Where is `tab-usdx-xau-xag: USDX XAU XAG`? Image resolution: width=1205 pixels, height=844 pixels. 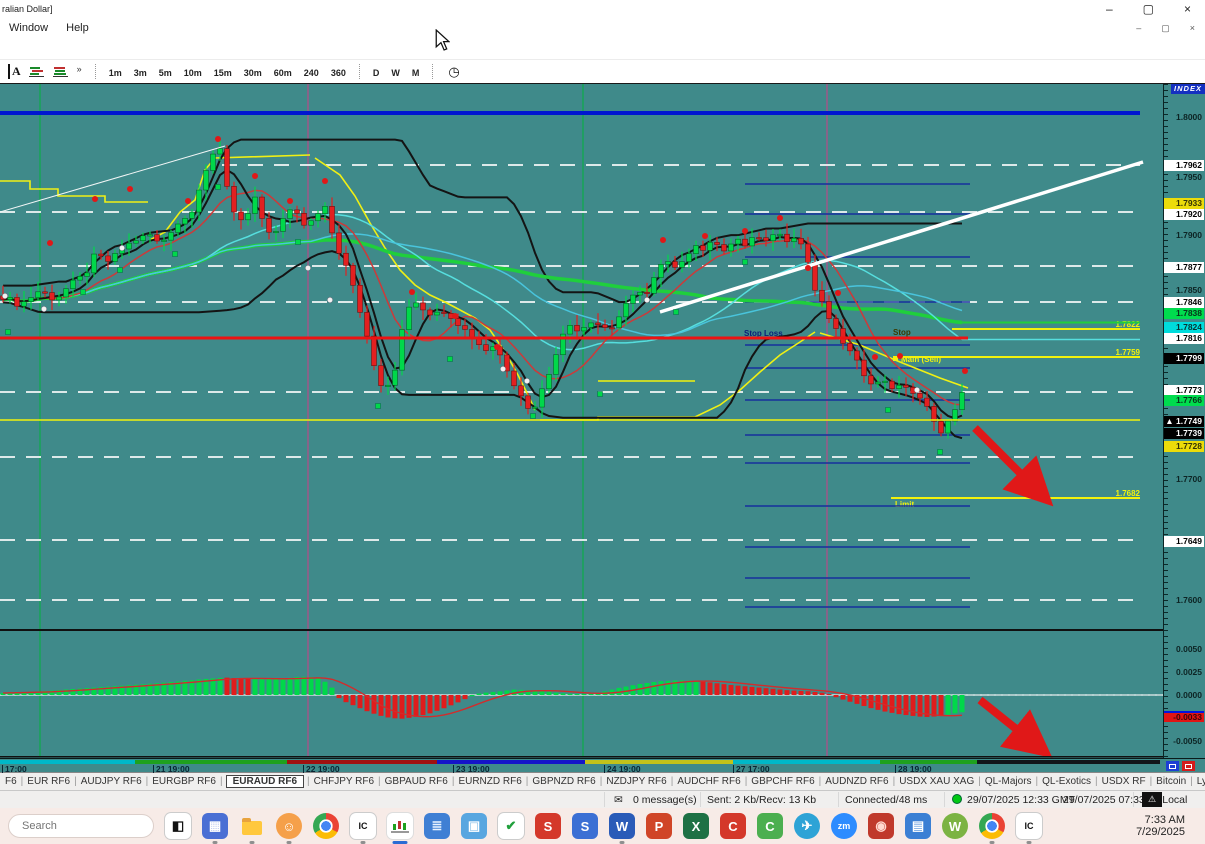
tab-usdx-xau-xag: USDX XAU XAG is located at coordinates (936, 781).